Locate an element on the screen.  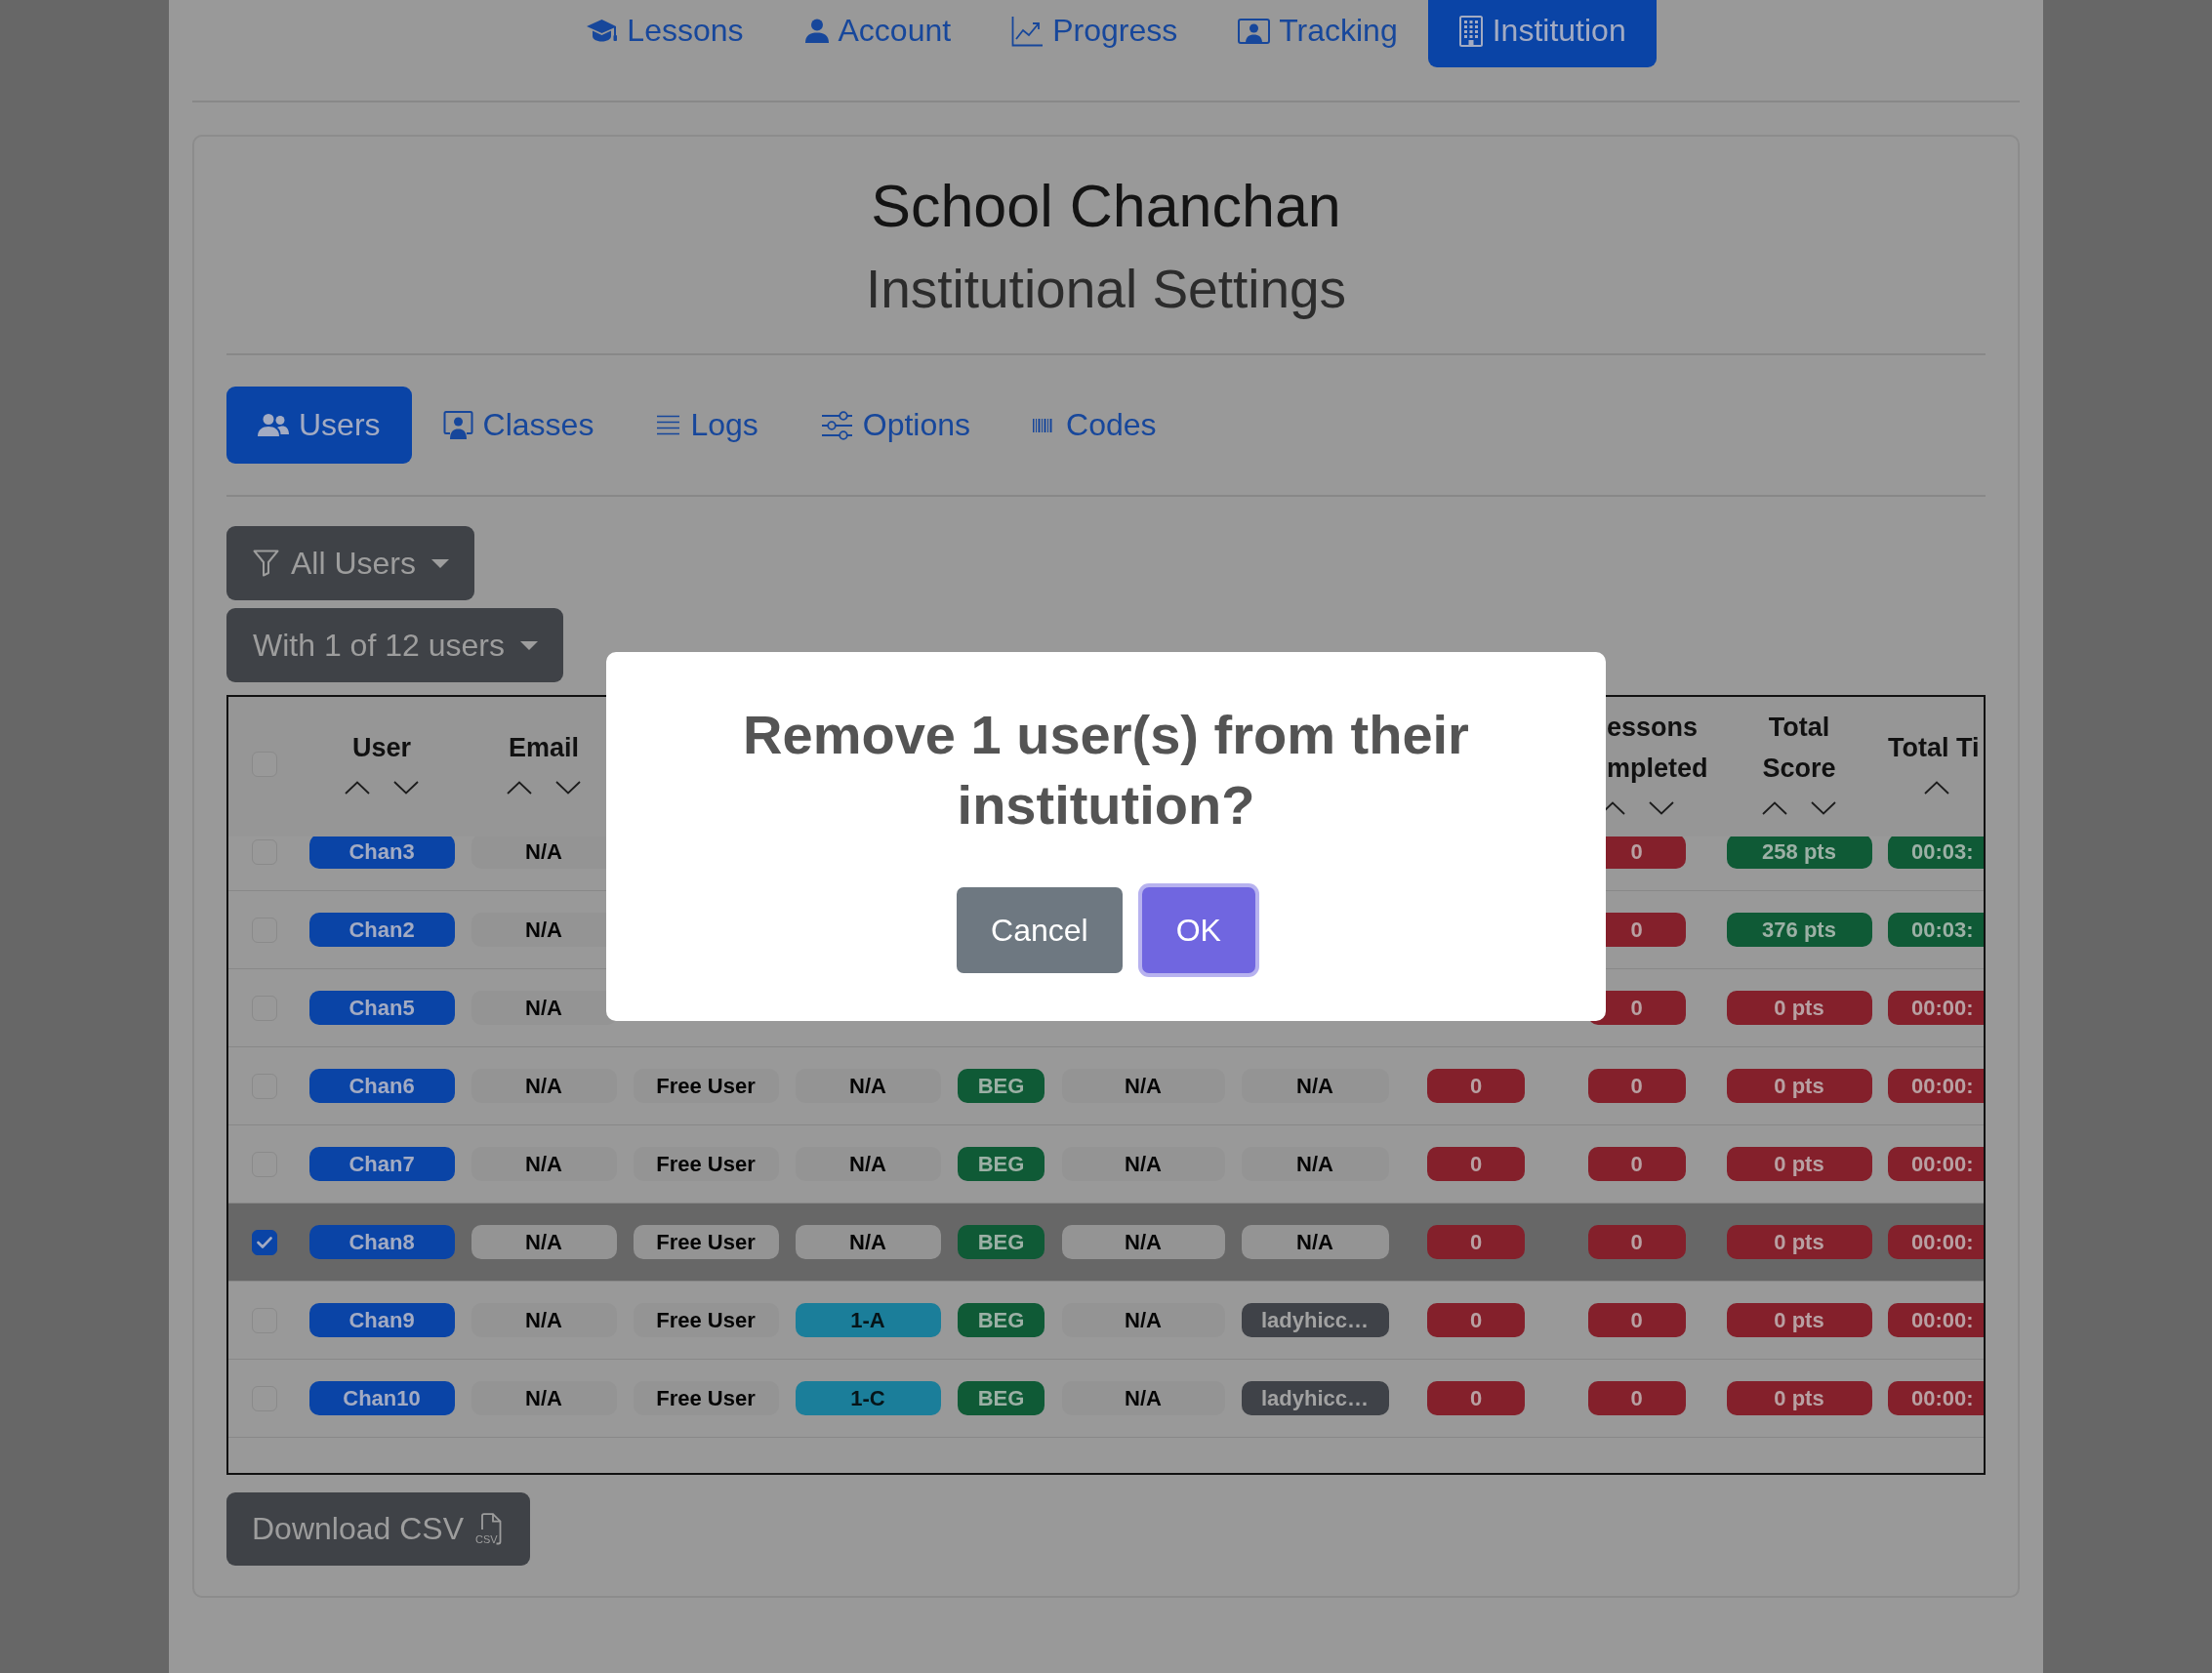
file-type-label: CSV is located at coordinates (486, 1539).